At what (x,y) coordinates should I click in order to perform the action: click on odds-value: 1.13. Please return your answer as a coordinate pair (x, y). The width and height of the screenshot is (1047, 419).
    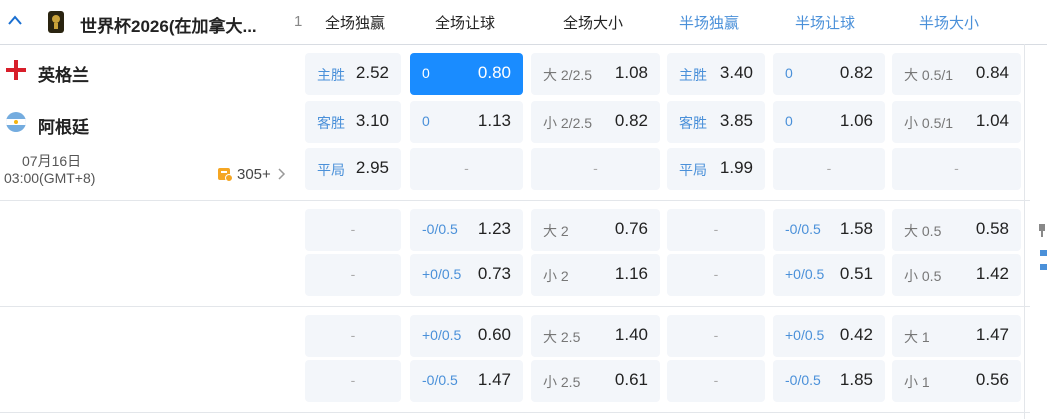
    Looking at the image, I should click on (494, 120).